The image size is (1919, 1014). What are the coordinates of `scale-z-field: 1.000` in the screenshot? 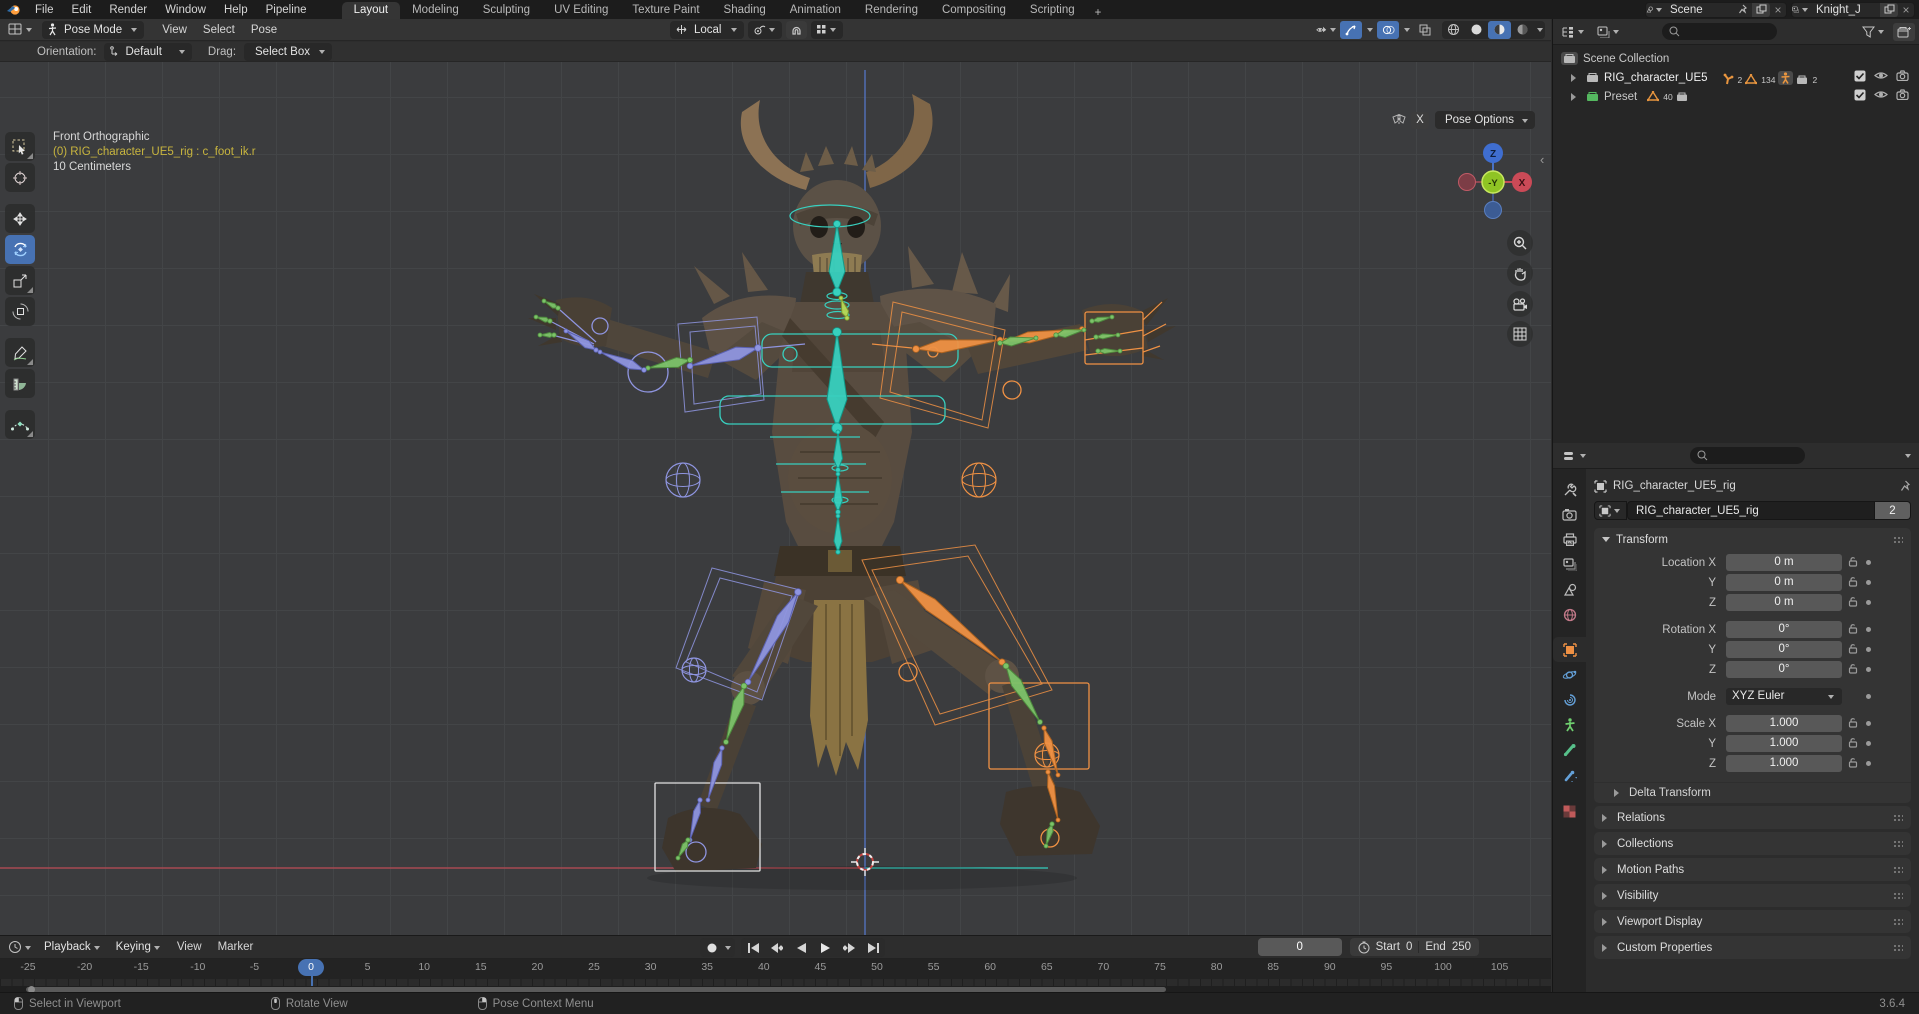 It's located at (1784, 763).